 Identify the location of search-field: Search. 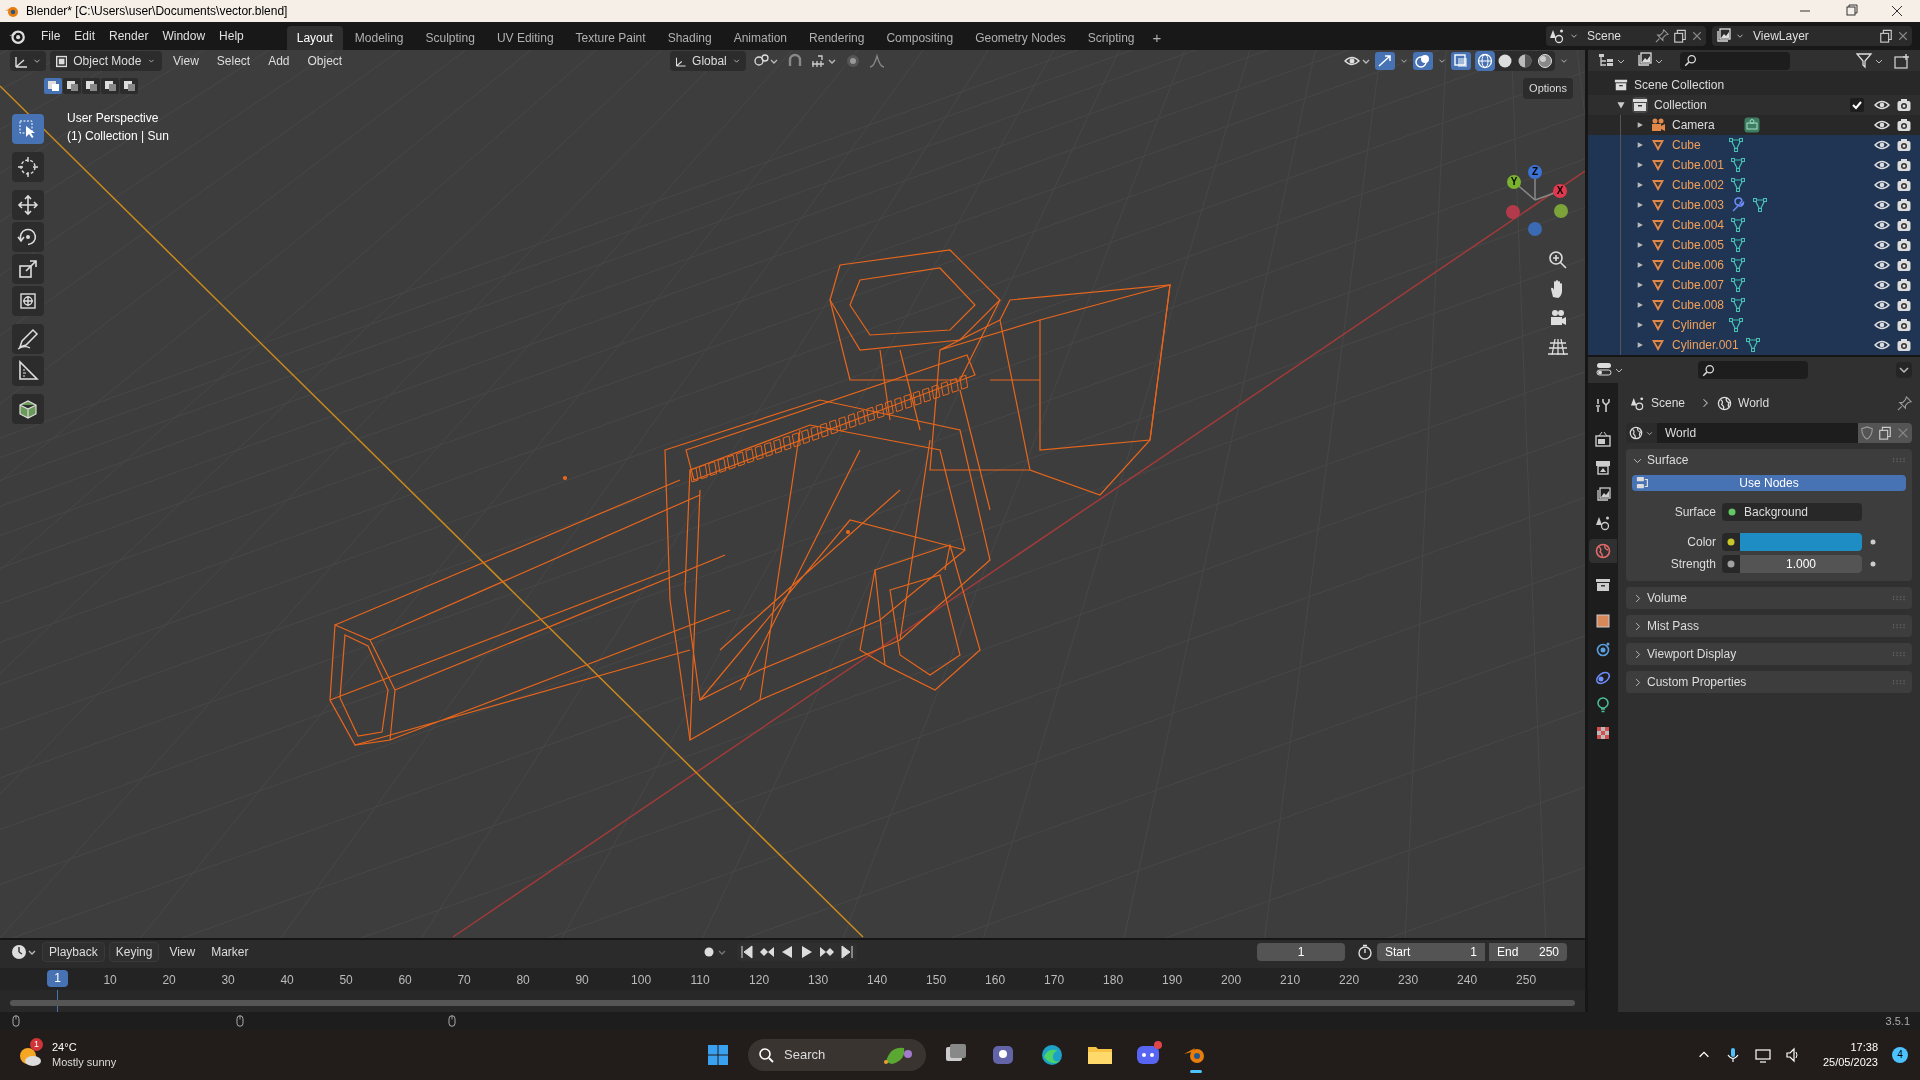
(837, 1055).